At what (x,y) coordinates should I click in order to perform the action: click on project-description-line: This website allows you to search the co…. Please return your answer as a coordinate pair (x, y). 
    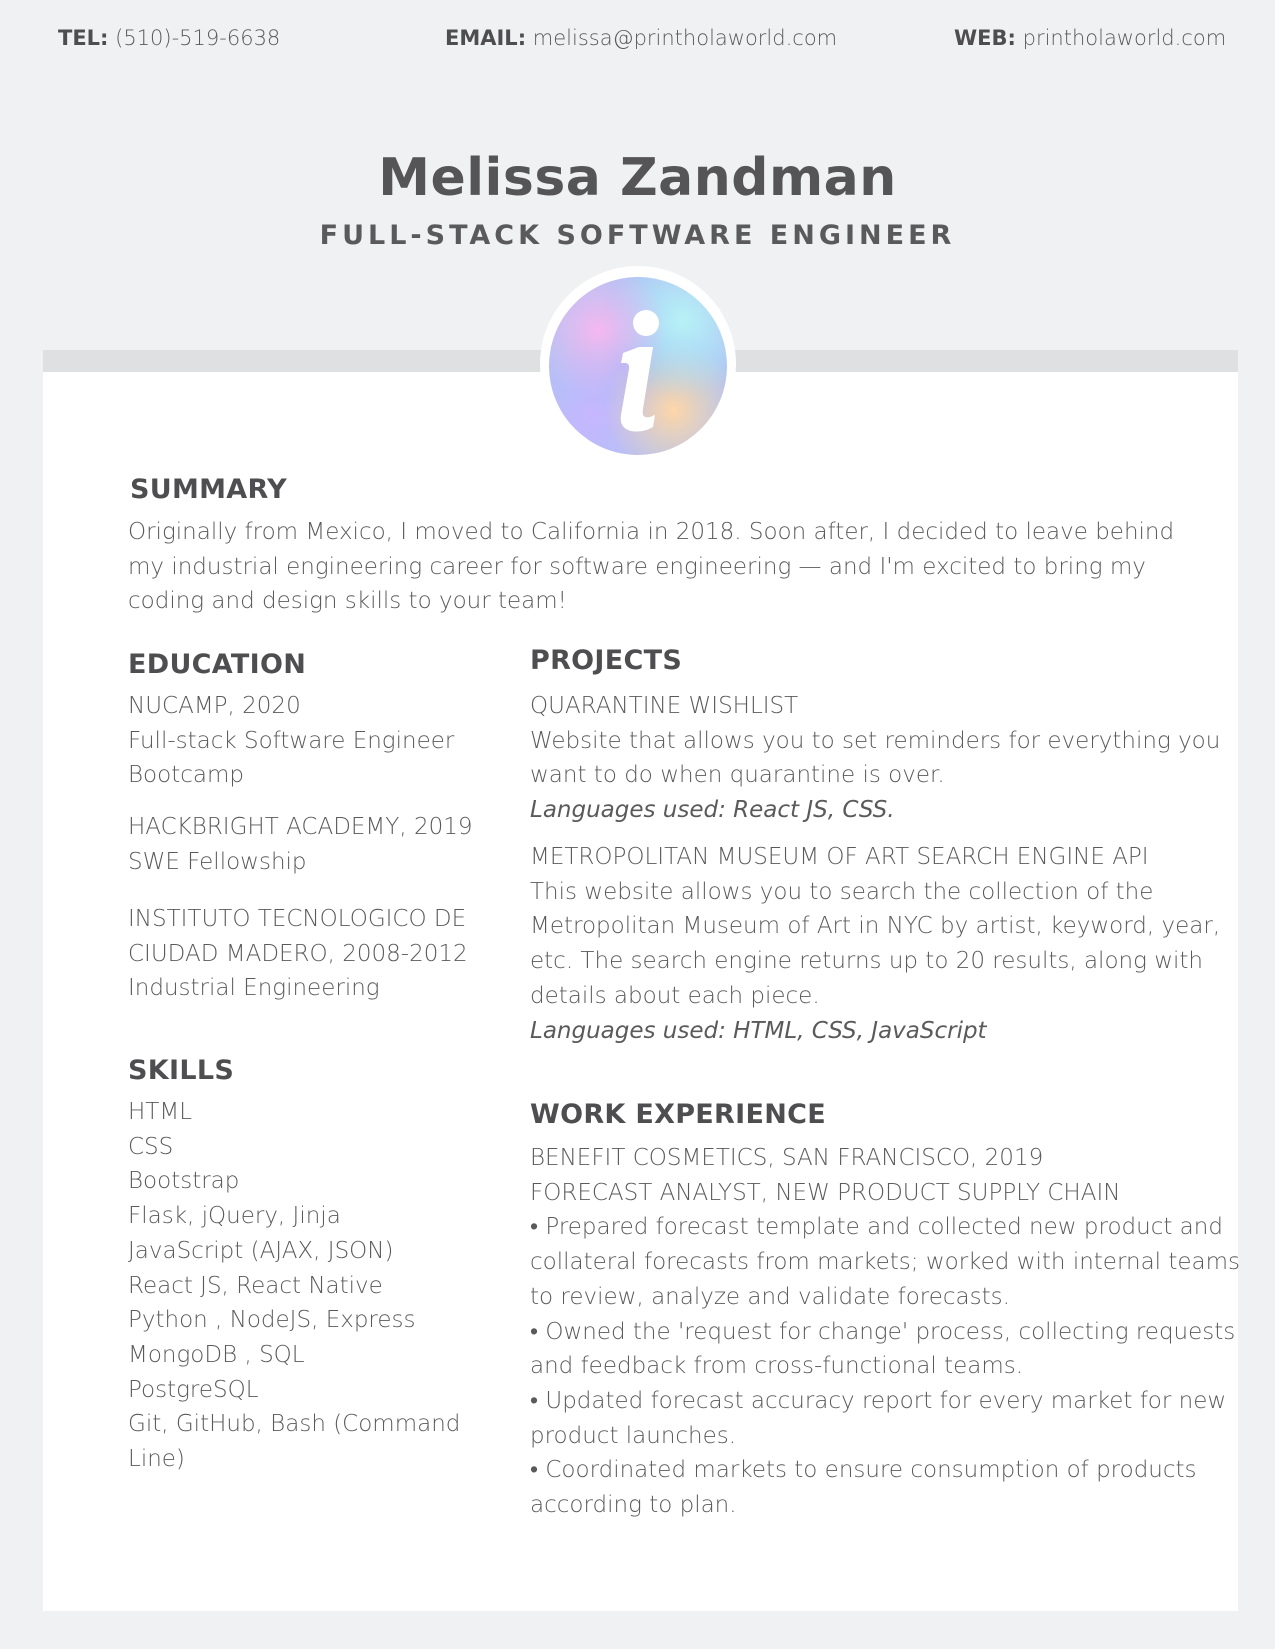
    Looking at the image, I should click on (842, 891).